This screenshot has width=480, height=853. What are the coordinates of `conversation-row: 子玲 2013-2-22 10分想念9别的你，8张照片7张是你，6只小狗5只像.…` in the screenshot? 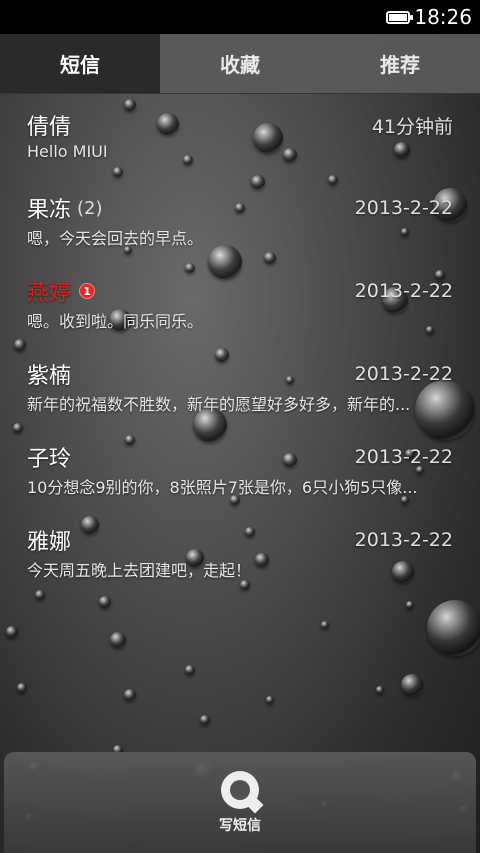 It's located at (240, 467).